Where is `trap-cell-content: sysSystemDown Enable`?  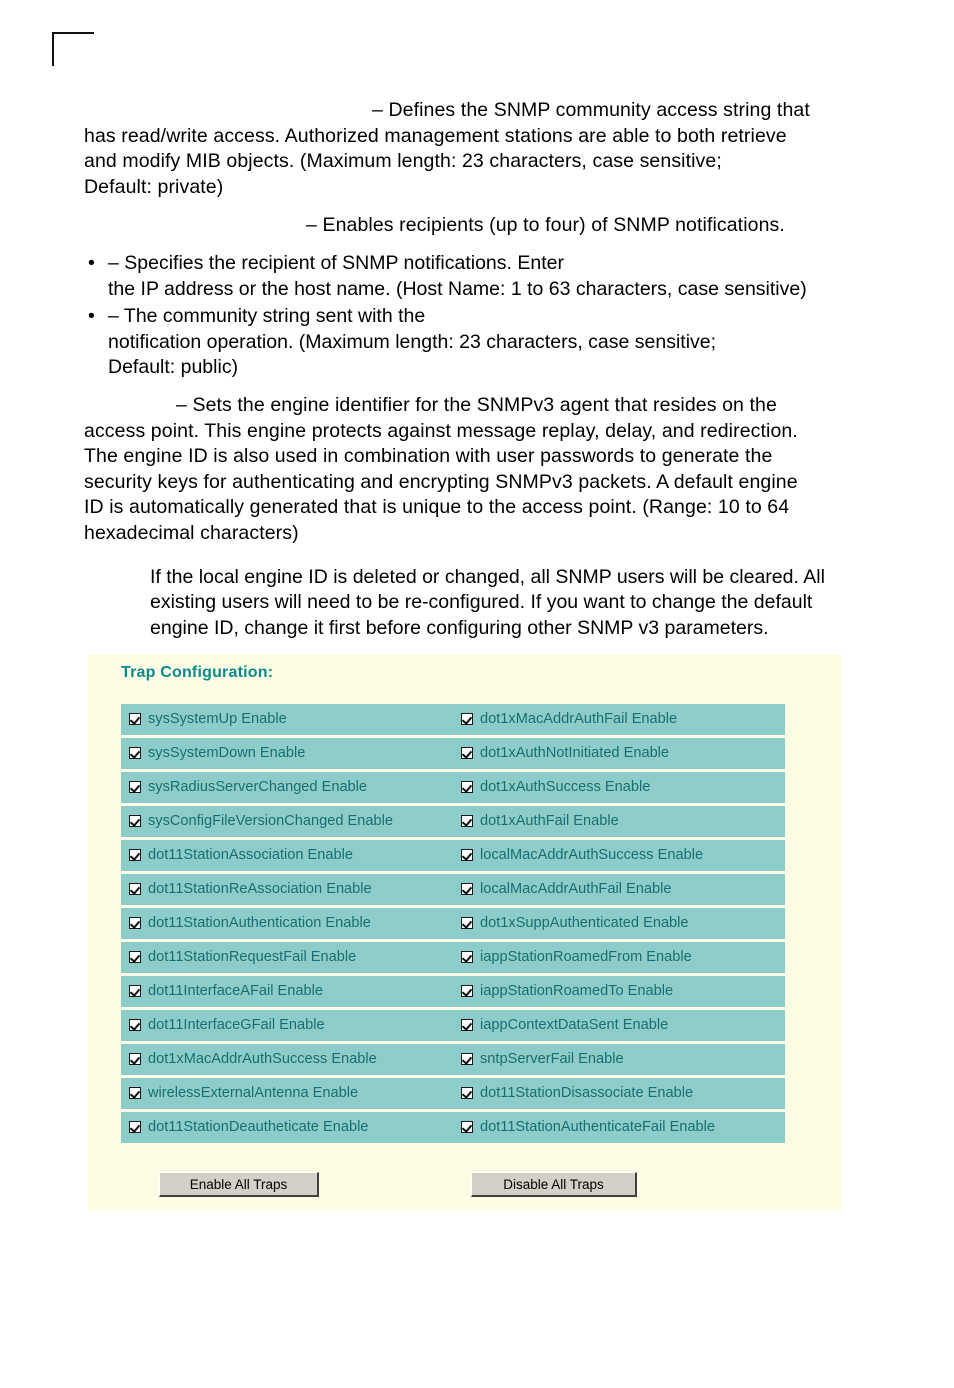 trap-cell-content: sysSystemDown Enable is located at coordinates (288, 753).